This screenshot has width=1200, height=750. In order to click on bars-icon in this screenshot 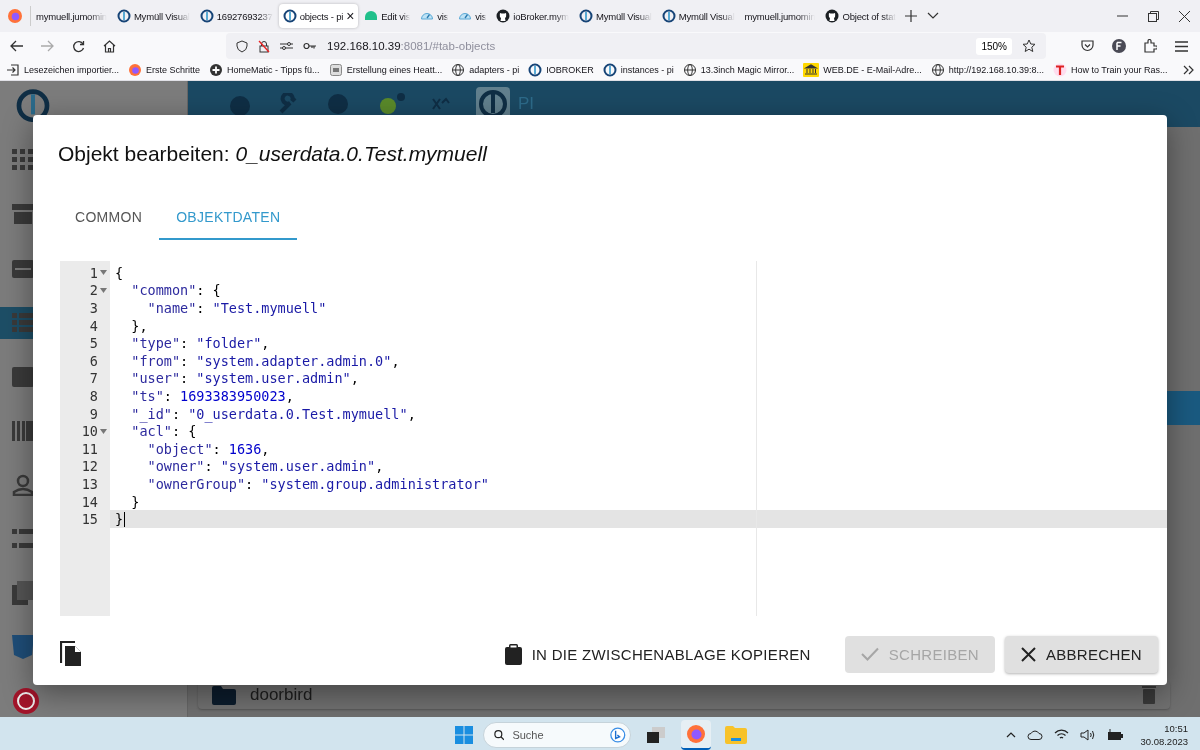, I will do `click(23, 430)`.